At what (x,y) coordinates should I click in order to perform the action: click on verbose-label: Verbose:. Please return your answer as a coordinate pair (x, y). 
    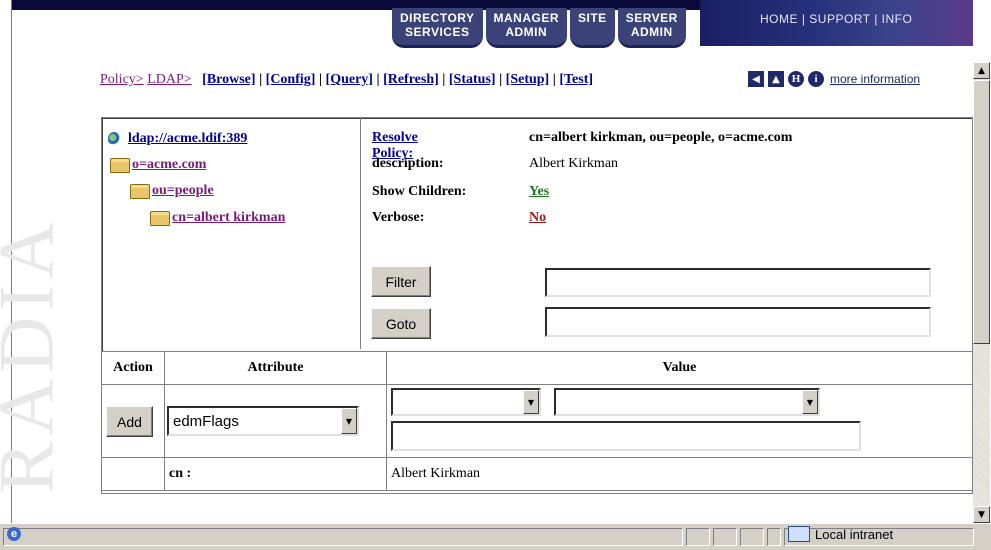
    Looking at the image, I should click on (398, 217).